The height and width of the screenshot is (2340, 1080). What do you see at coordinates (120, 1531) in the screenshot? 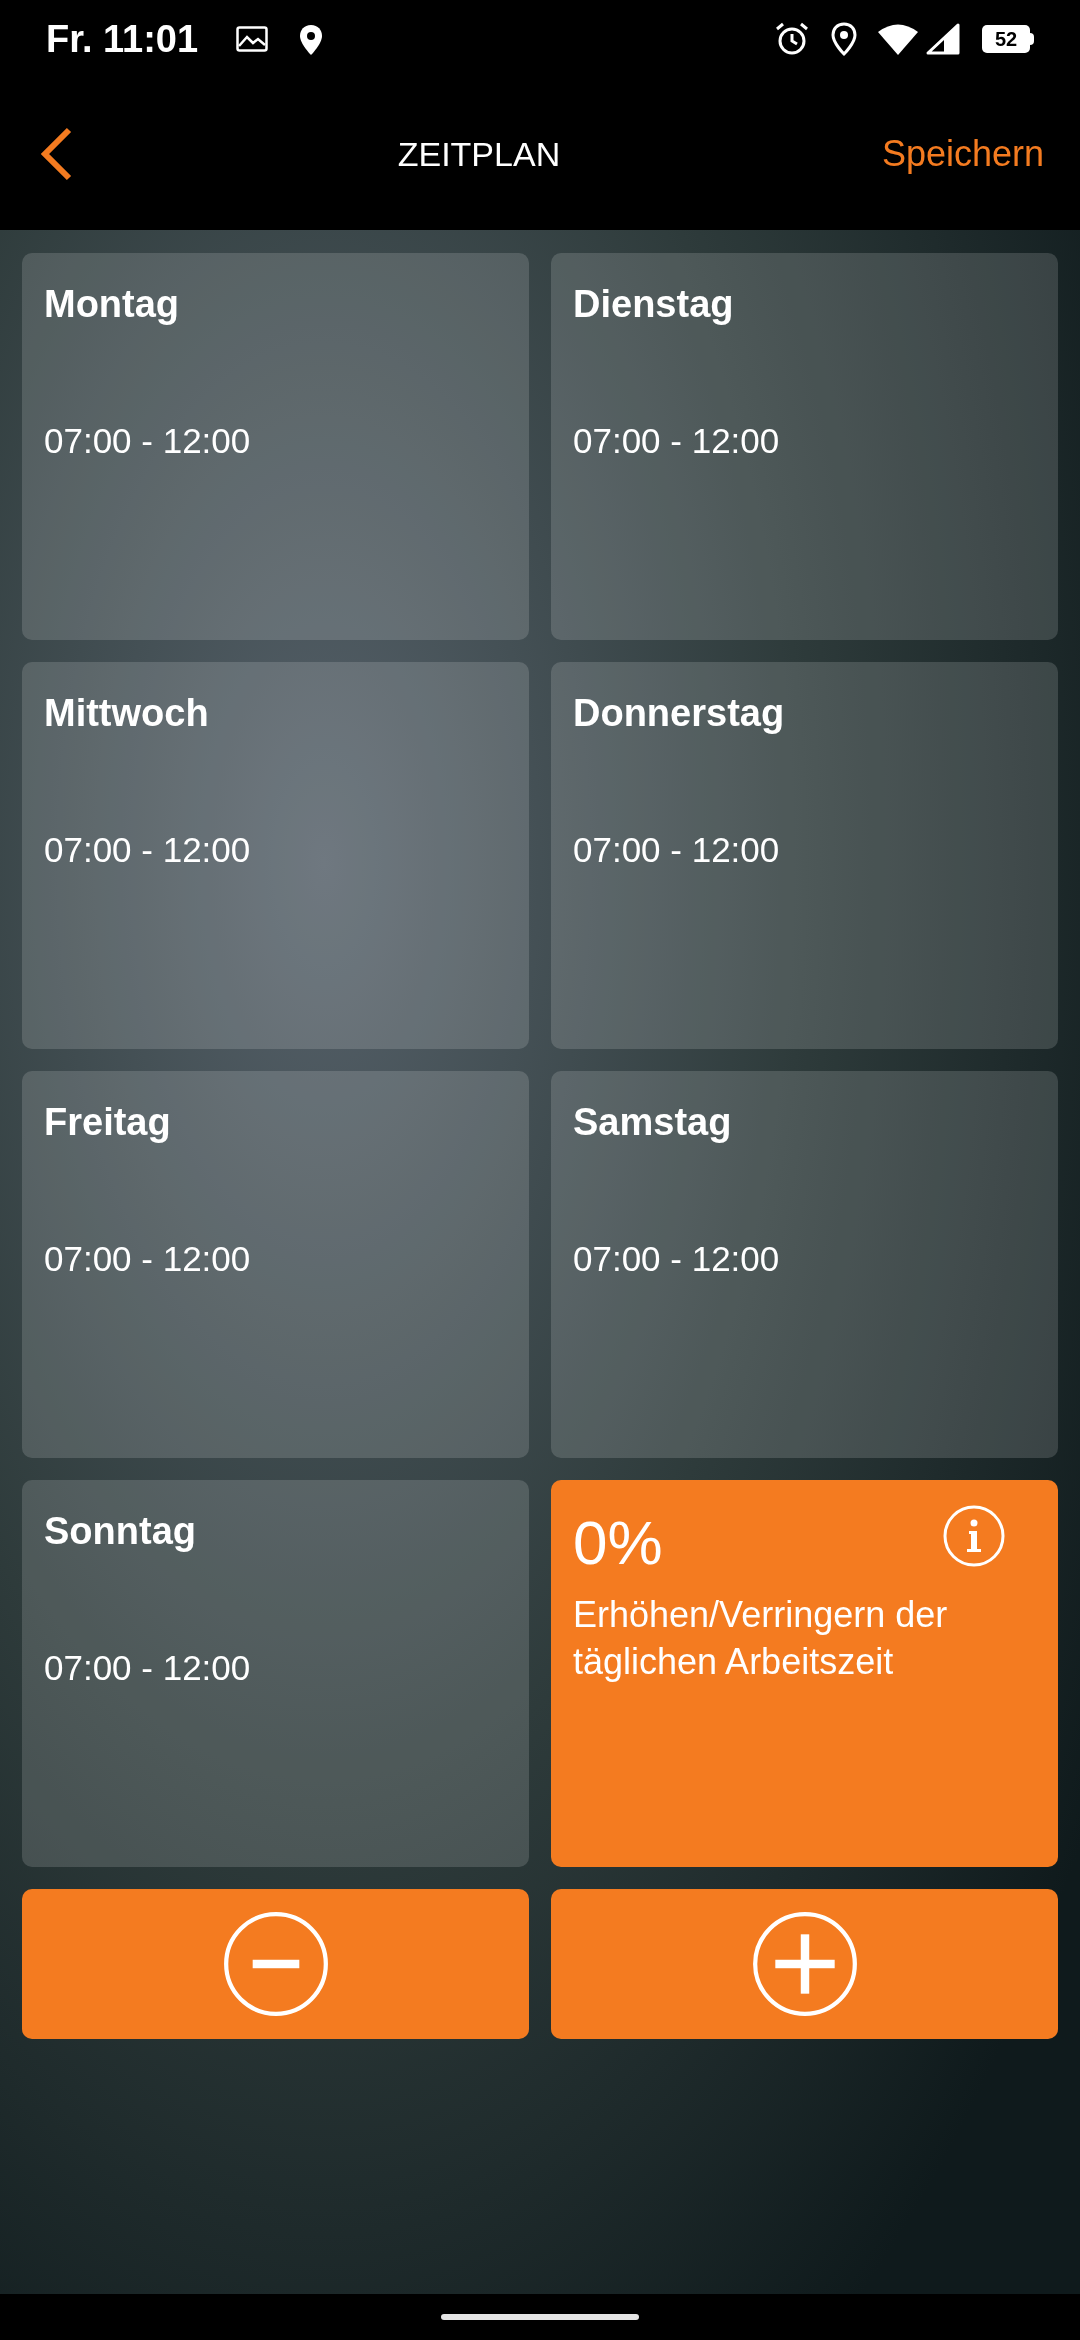
I see `day-name: Sonntag` at bounding box center [120, 1531].